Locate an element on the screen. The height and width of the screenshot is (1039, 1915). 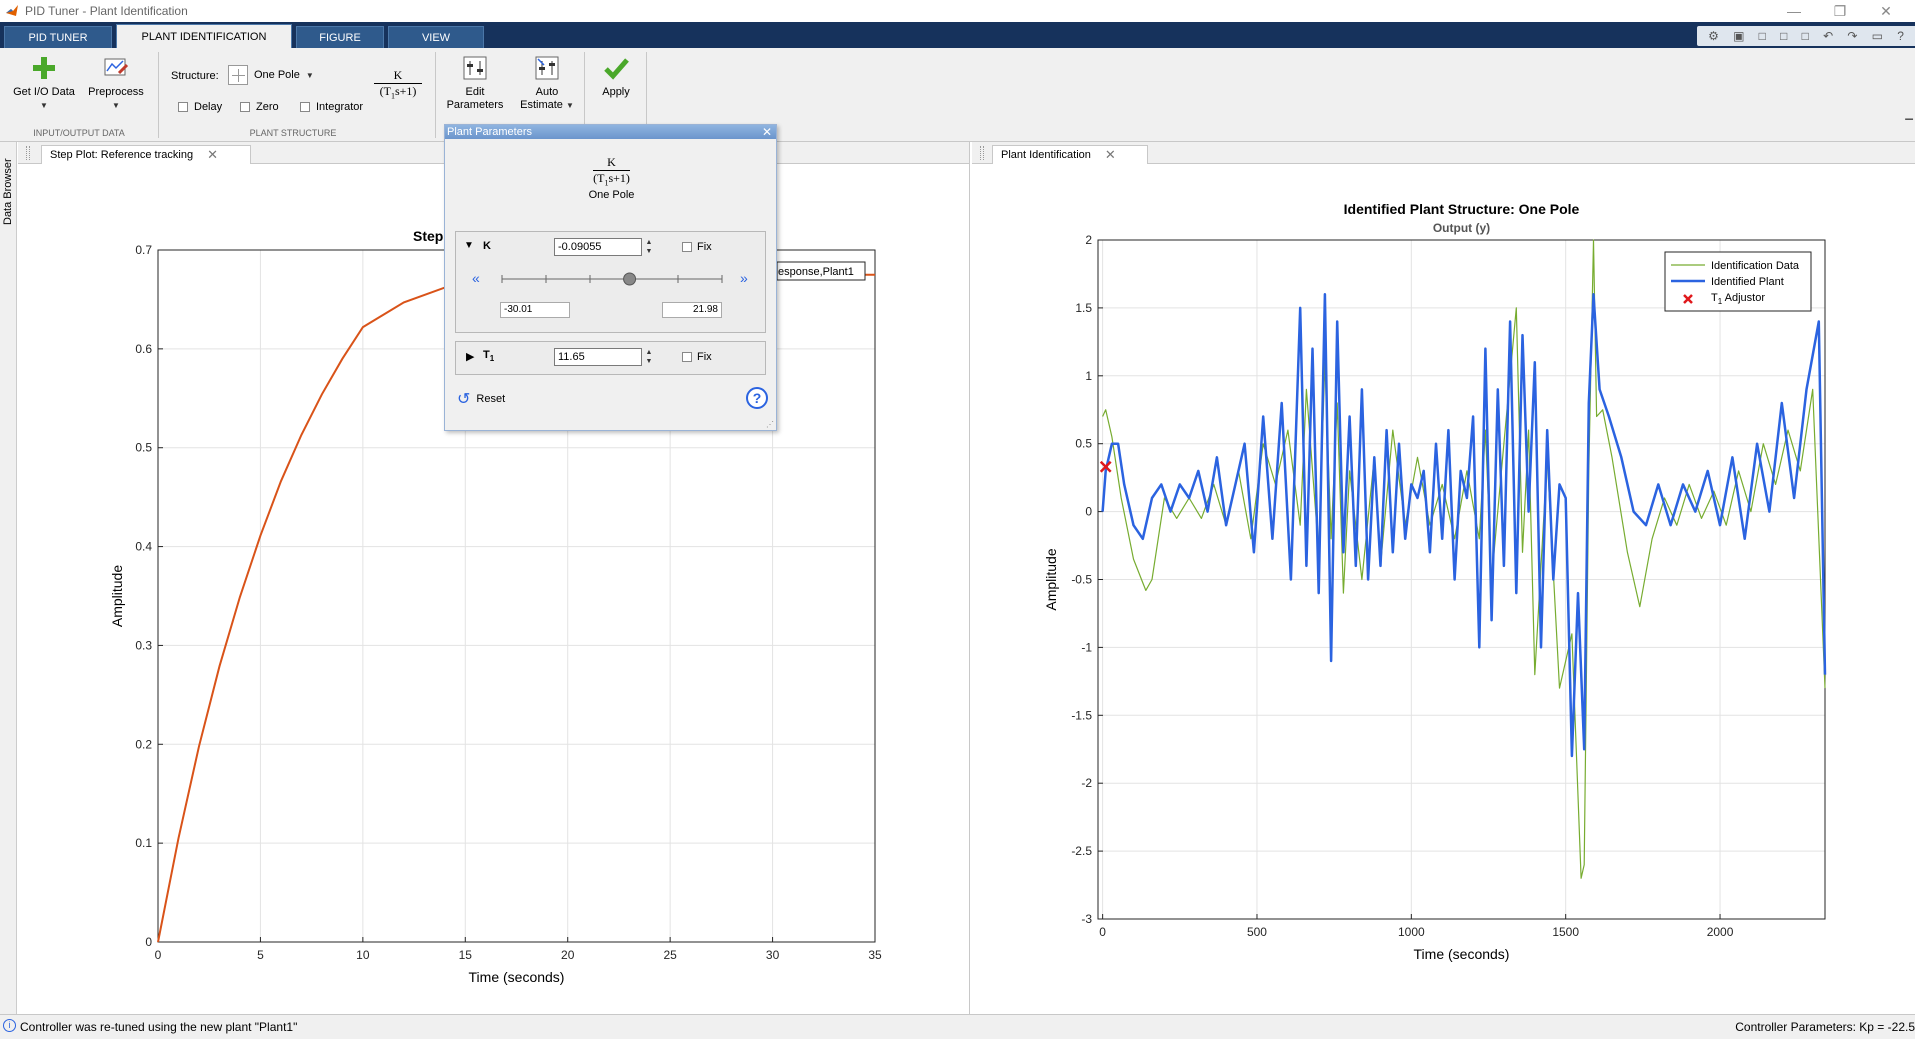
section-label-io: INPUT/OUTPUT DATA is located at coordinates (79, 133).